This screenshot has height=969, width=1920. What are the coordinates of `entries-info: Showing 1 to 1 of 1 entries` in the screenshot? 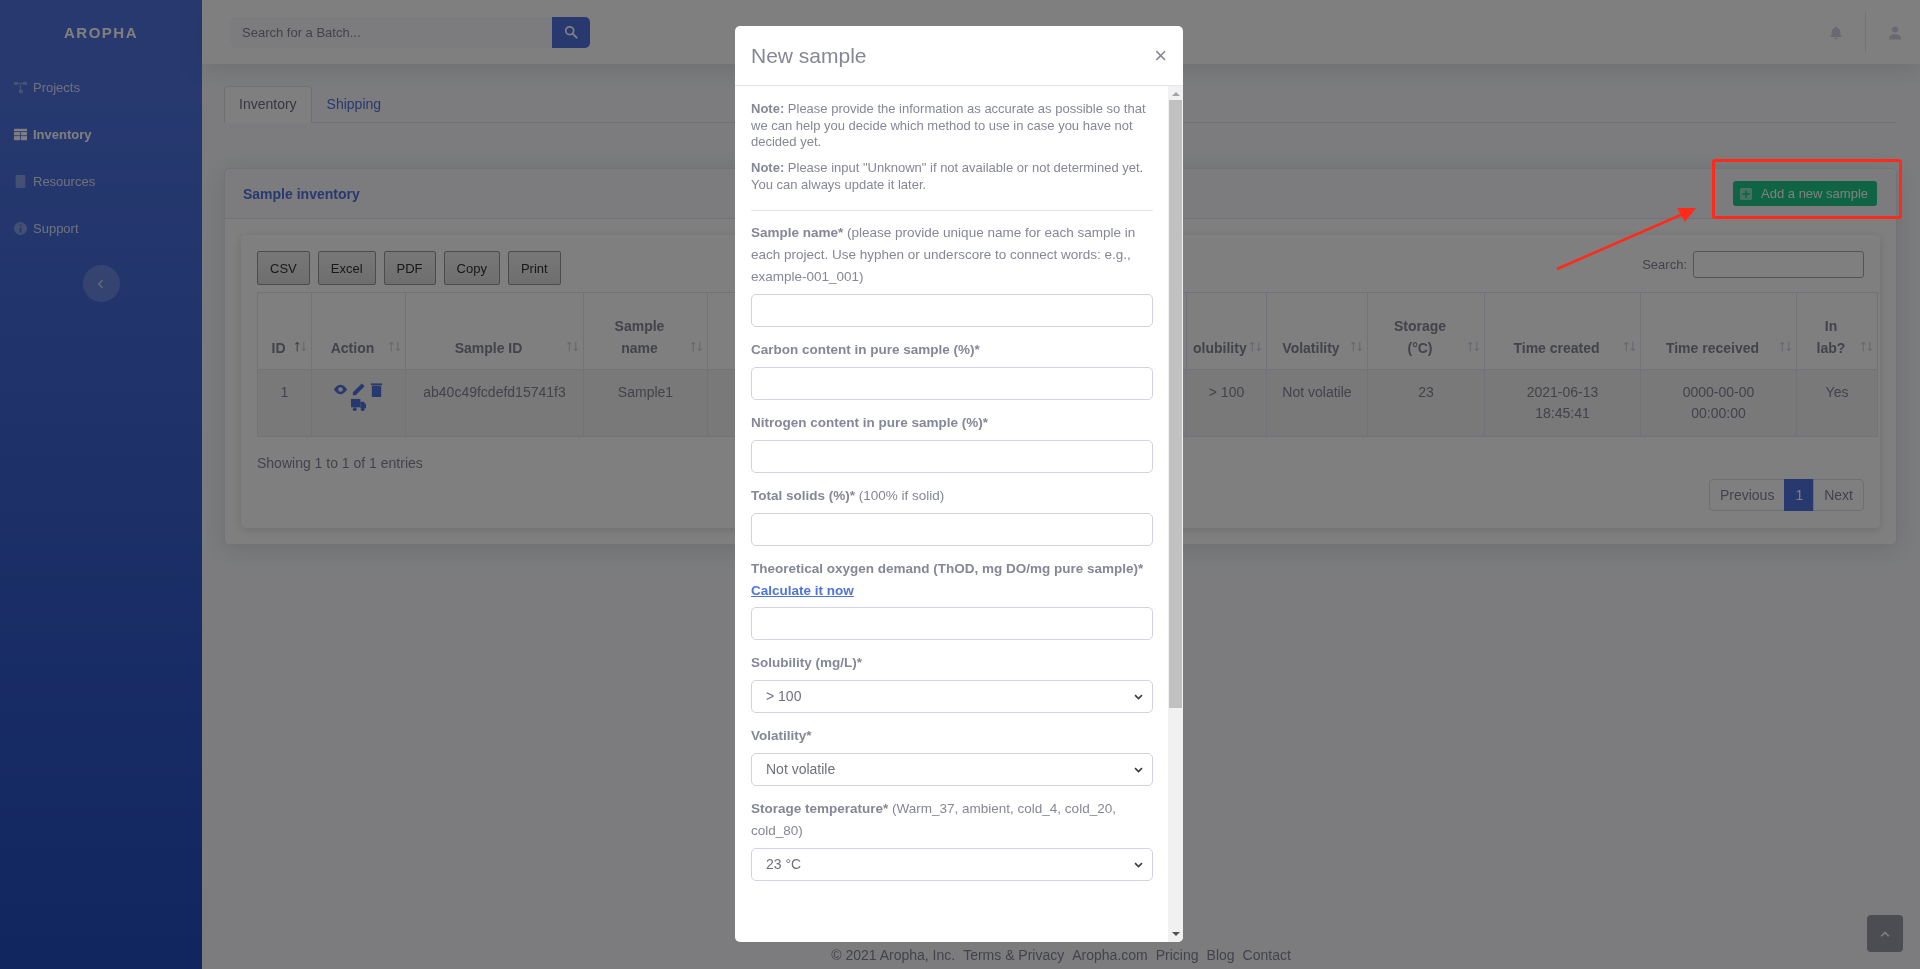 It's located at (340, 463).